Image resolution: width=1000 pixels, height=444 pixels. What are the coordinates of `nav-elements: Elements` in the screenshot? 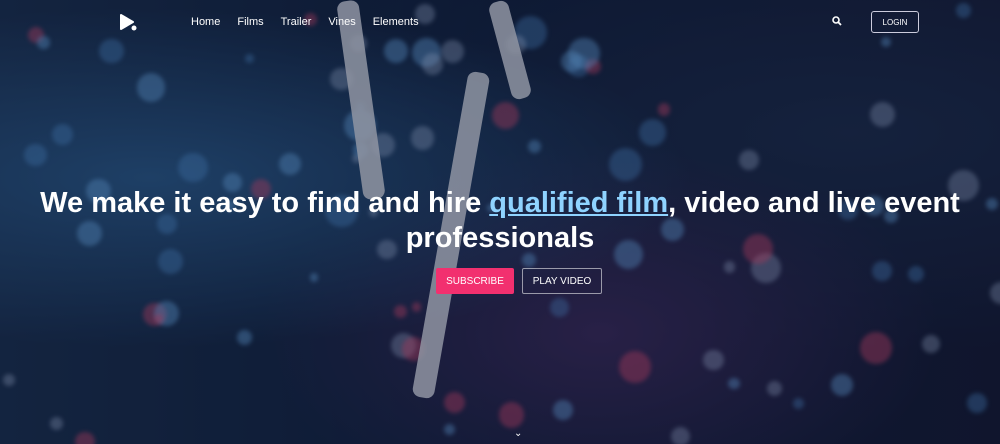 It's located at (396, 22).